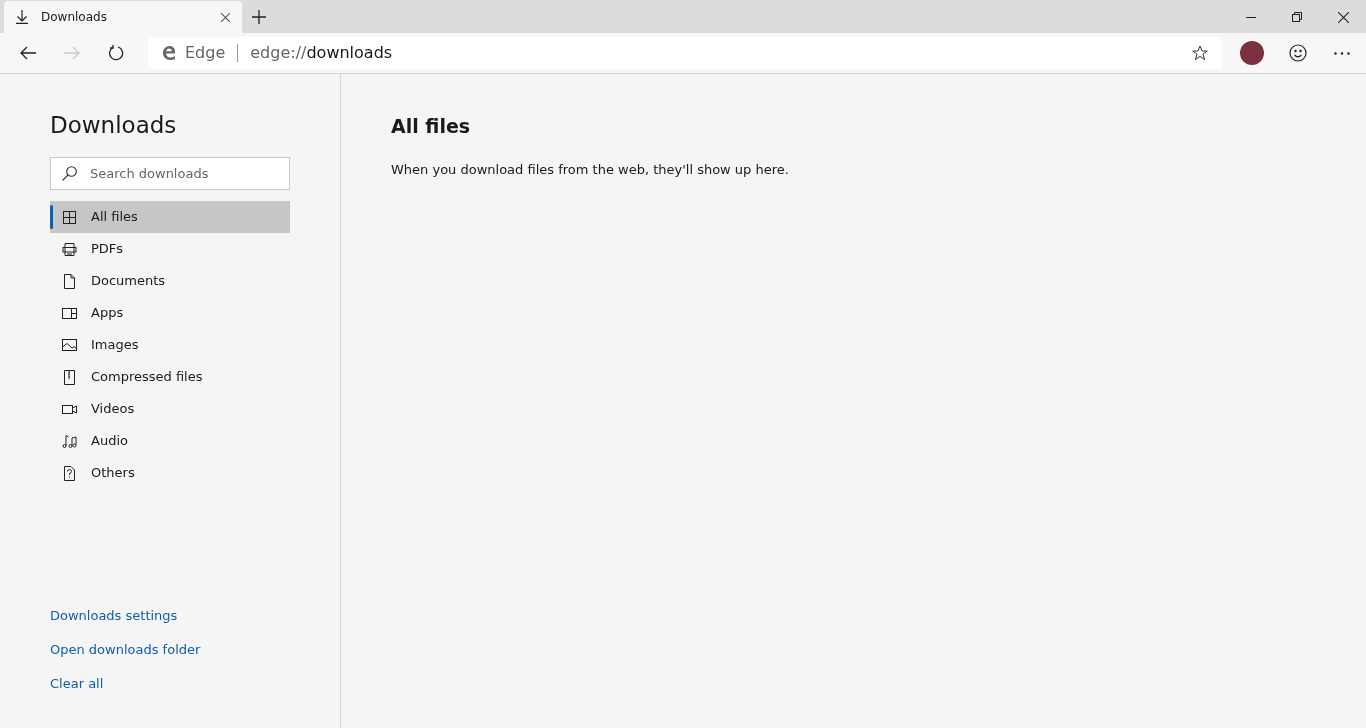 The width and height of the screenshot is (1366, 728). What do you see at coordinates (170, 313) in the screenshot?
I see `category-item: Apps` at bounding box center [170, 313].